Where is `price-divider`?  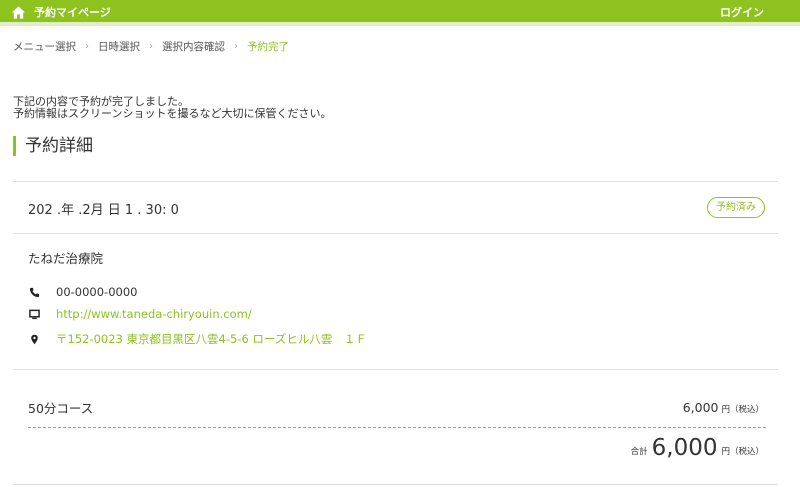
price-divider is located at coordinates (397, 427).